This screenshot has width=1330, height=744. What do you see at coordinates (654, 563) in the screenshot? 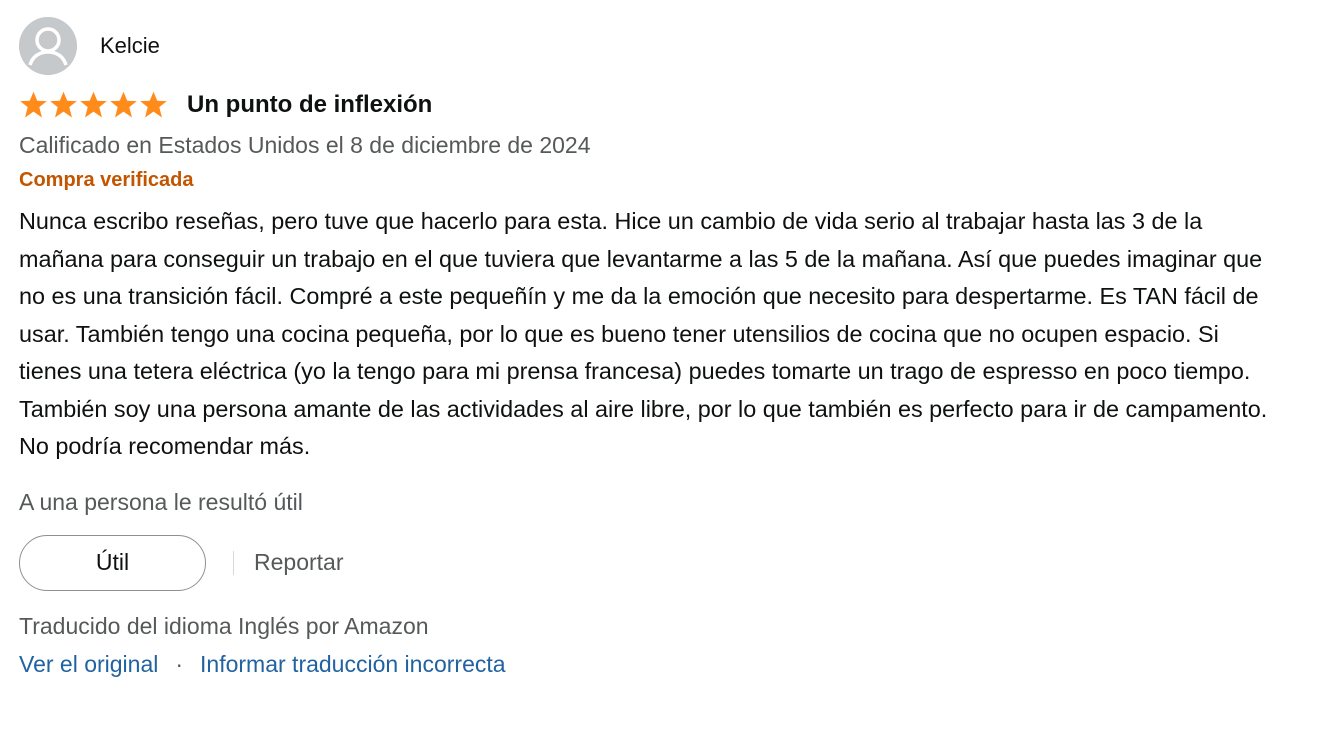
I see `review-actions: Útil Reportar` at bounding box center [654, 563].